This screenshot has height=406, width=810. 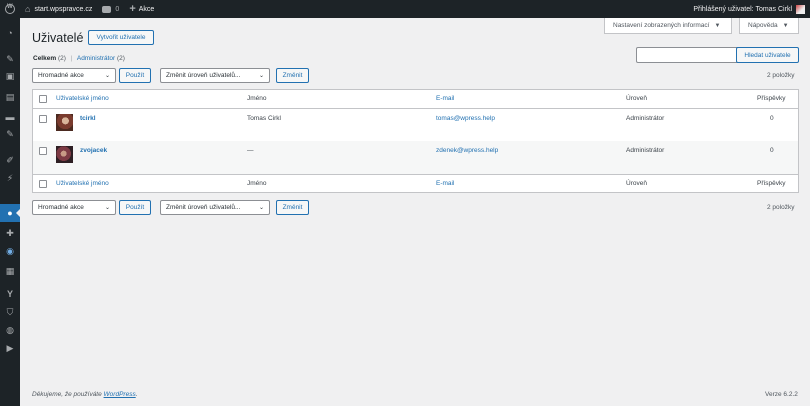 What do you see at coordinates (10, 160) in the screenshot?
I see `appearance-icon: ✐` at bounding box center [10, 160].